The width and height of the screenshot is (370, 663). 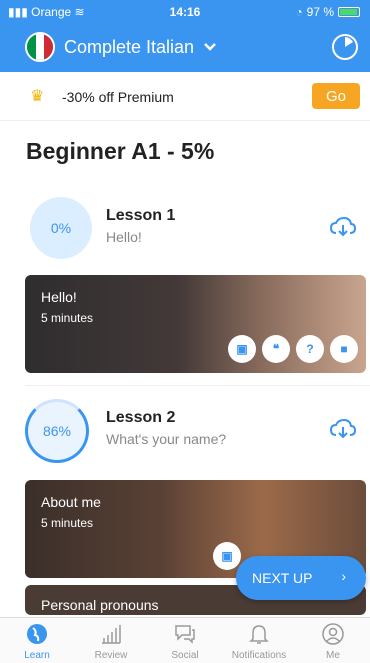 I want to click on activity-icons: ▣, so click(x=227, y=556).